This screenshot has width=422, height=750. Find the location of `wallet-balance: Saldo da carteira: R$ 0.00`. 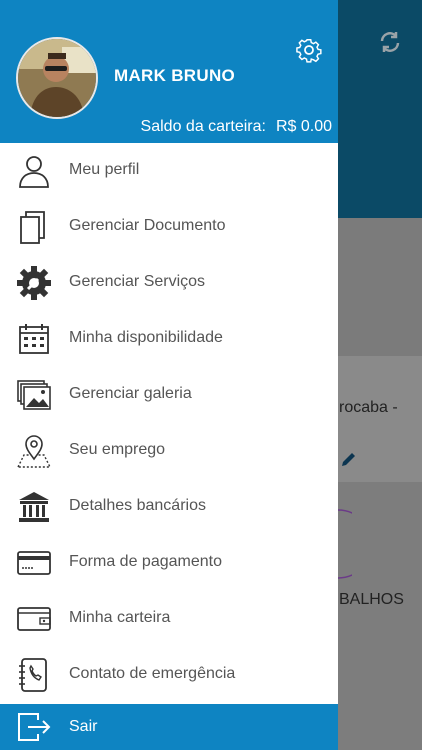

wallet-balance: Saldo da carteira: R$ 0.00 is located at coordinates (236, 127).